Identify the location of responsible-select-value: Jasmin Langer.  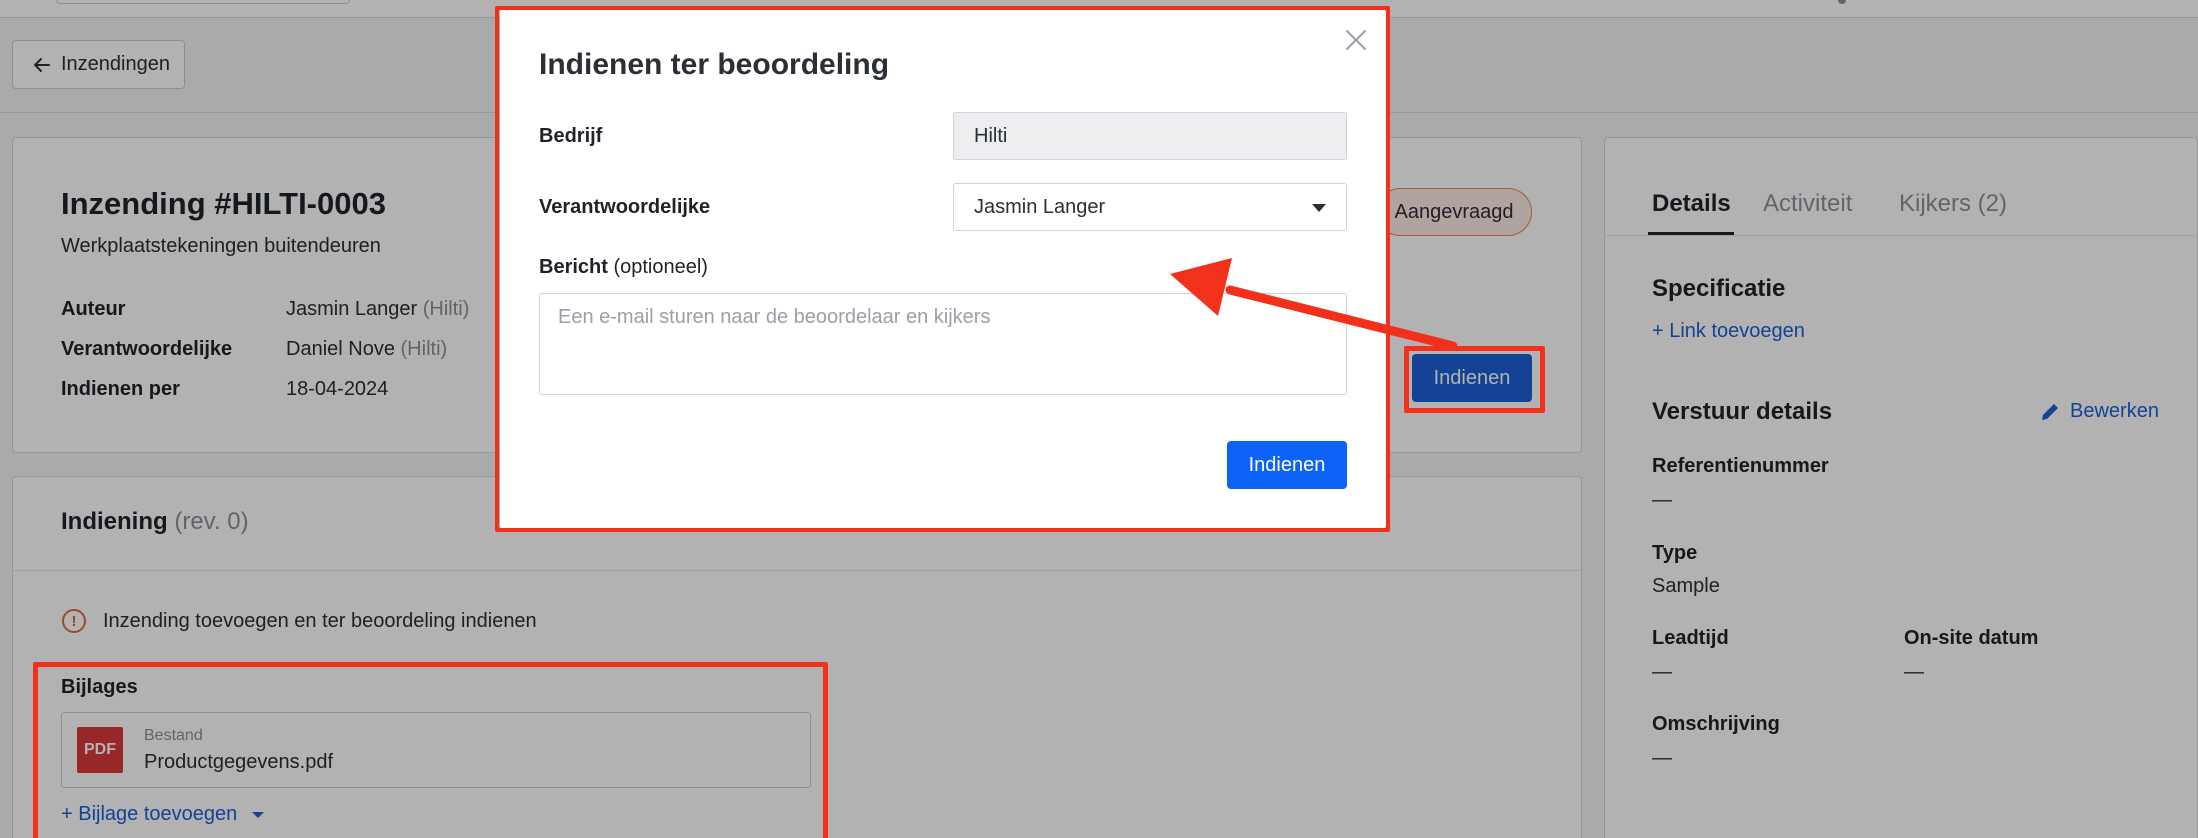
(1040, 206).